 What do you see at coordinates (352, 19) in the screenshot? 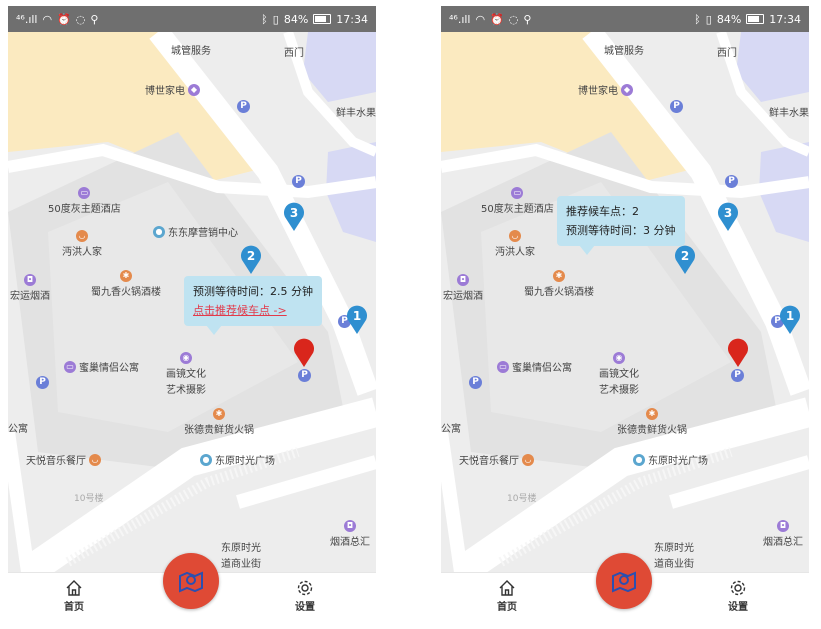
I see `clock: 17:34` at bounding box center [352, 19].